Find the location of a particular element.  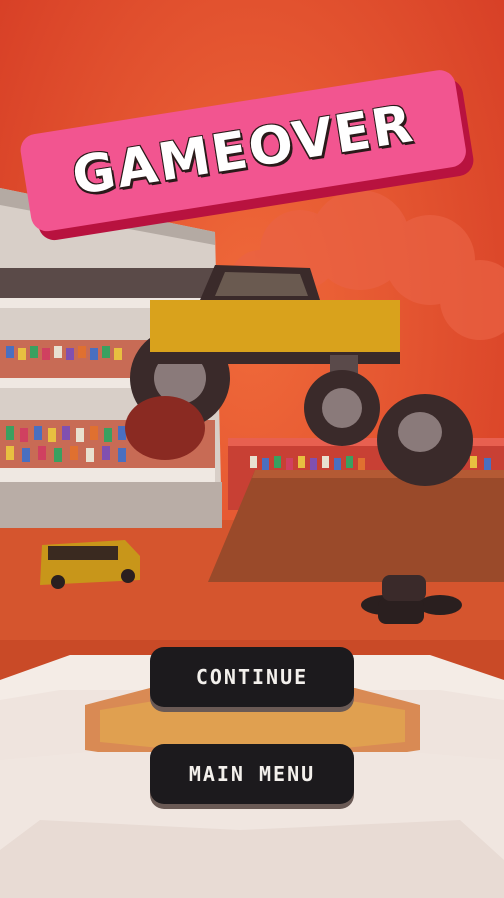

continue-label: CONTINUE is located at coordinates (252, 677).